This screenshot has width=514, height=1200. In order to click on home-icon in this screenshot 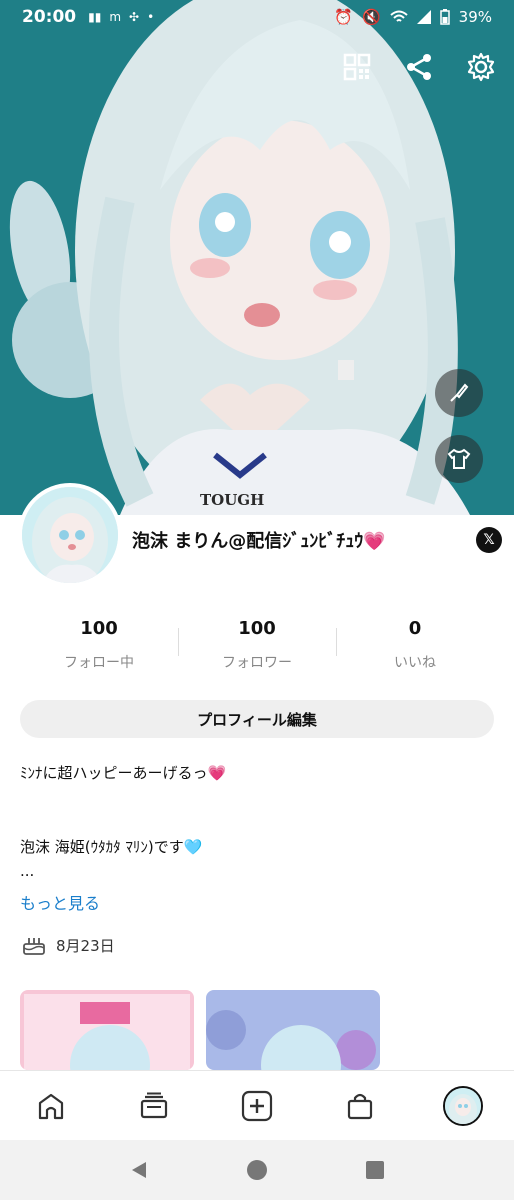, I will do `click(51, 1106)`.